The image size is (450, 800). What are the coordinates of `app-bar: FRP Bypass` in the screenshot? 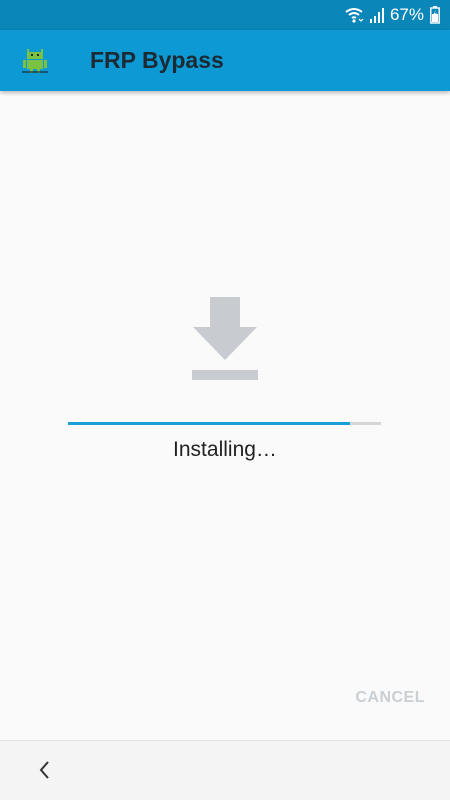 It's located at (225, 60).